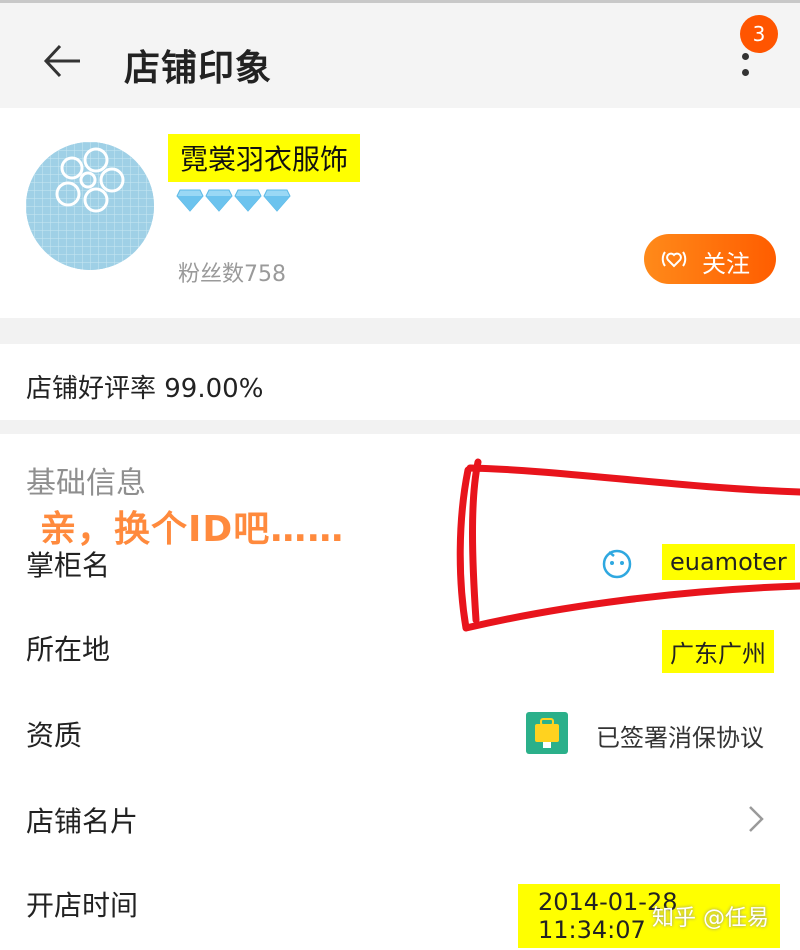 The height and width of the screenshot is (950, 800). I want to click on row-shopkeeper: 掌柜名 euamoter, so click(400, 562).